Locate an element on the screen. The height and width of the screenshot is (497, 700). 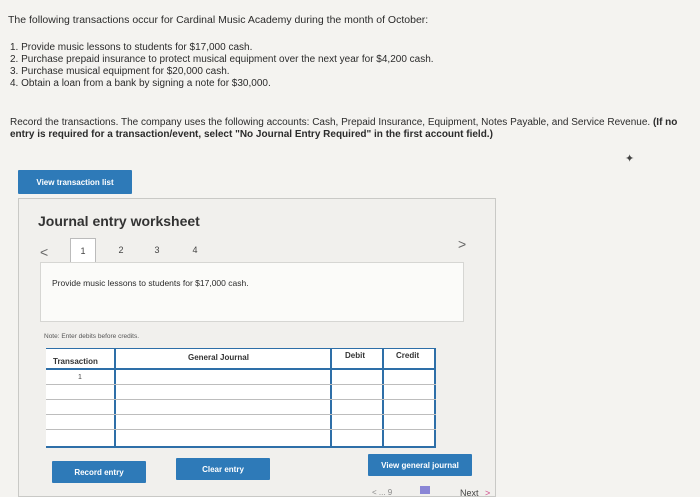
clear-entry-button: Clear entry is located at coordinates (223, 469).